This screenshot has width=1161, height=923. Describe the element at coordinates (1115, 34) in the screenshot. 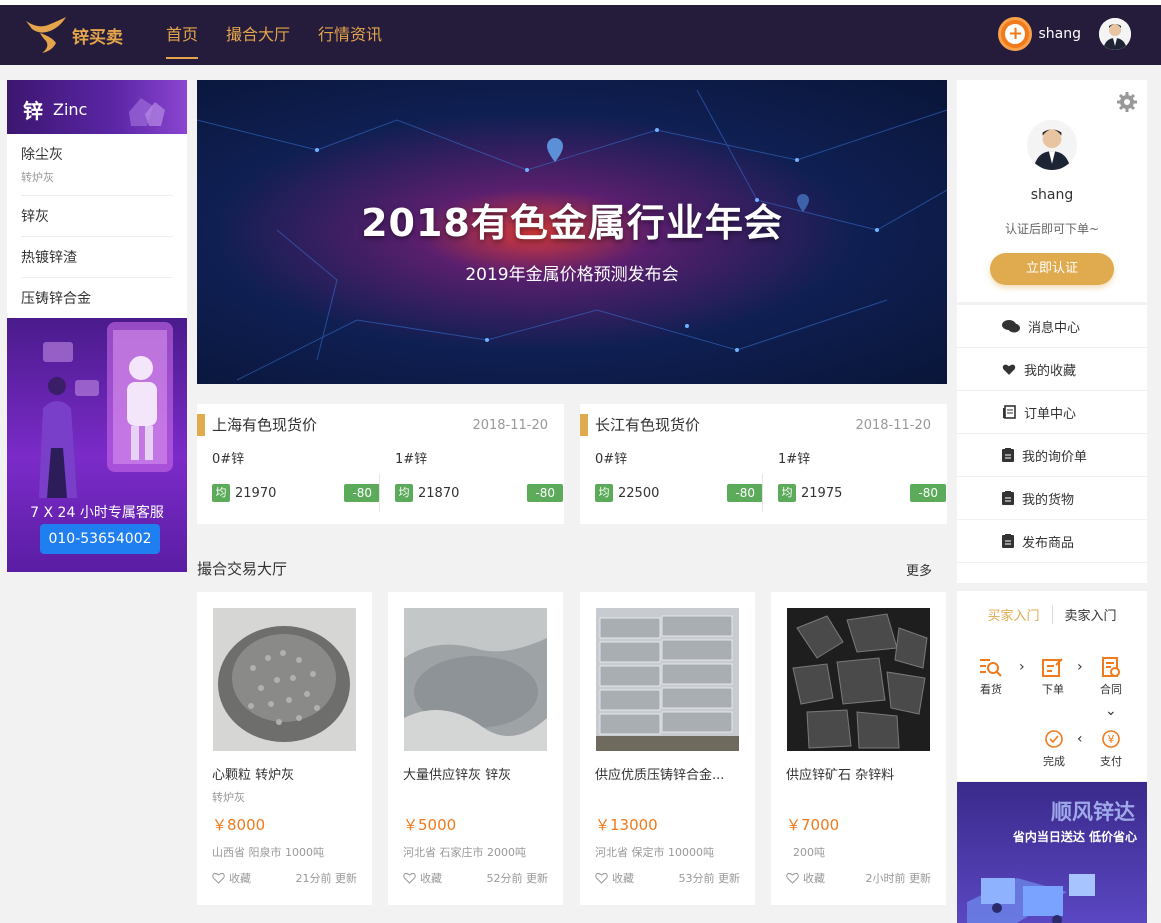

I see `header-avatar` at that location.